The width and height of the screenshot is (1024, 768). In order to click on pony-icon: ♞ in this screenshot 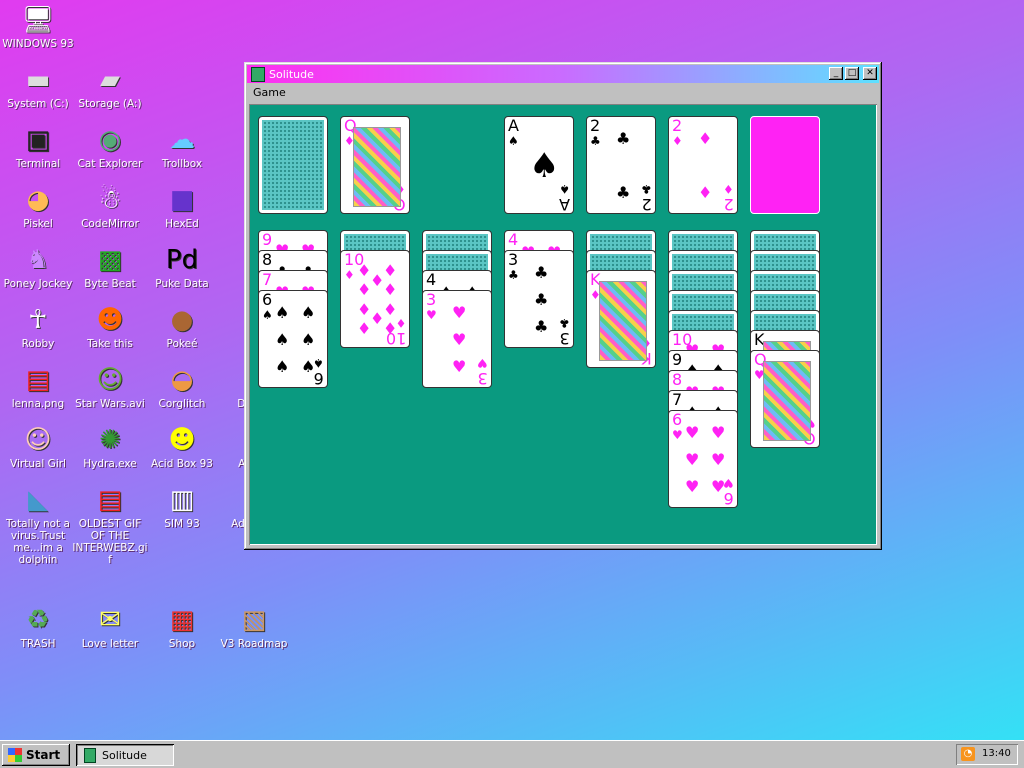, I will do `click(38, 260)`.